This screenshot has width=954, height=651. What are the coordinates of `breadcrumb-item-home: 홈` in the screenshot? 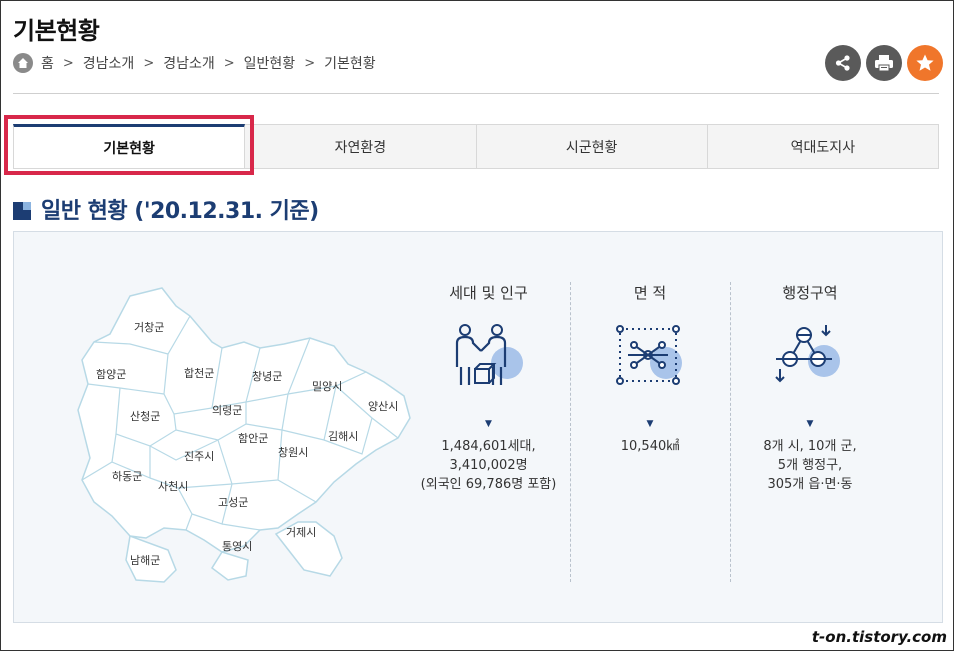 It's located at (47, 63).